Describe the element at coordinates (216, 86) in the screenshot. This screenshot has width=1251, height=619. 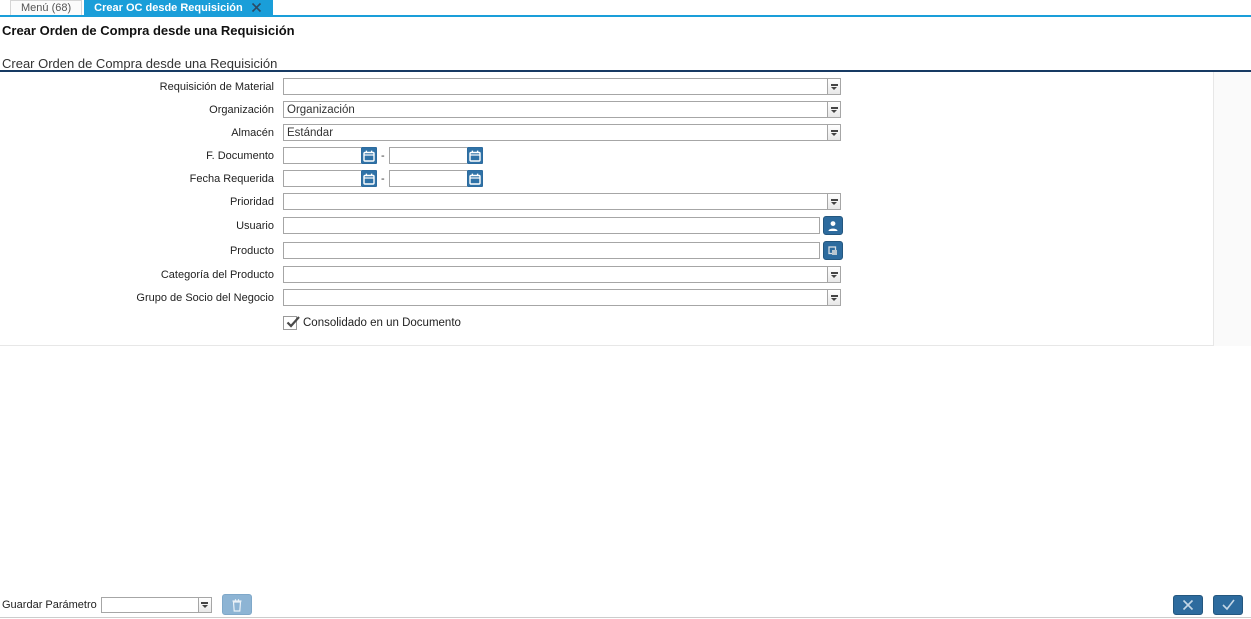
I see `field-label-requisicion: Requisición de Material` at that location.